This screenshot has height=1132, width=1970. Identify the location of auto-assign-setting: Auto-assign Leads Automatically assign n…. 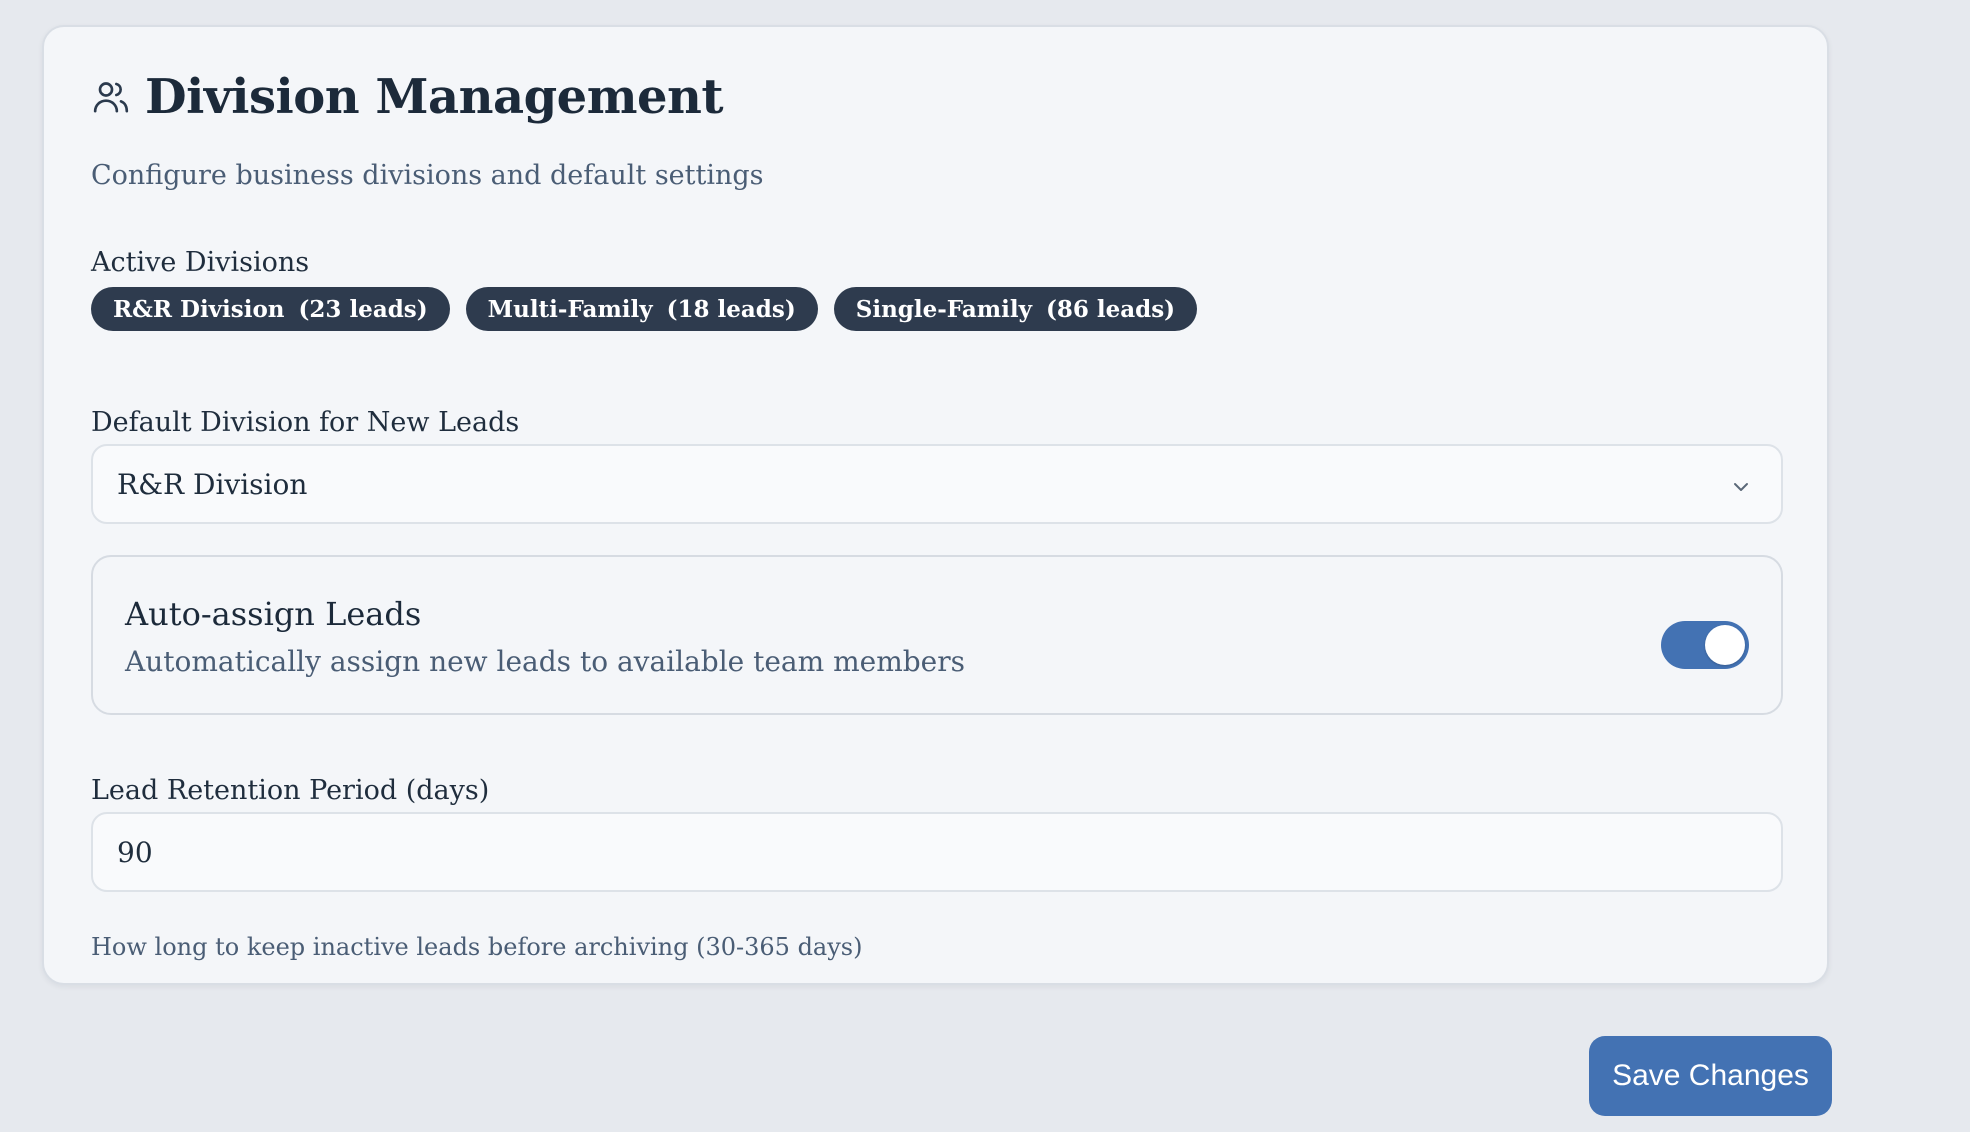
(937, 635).